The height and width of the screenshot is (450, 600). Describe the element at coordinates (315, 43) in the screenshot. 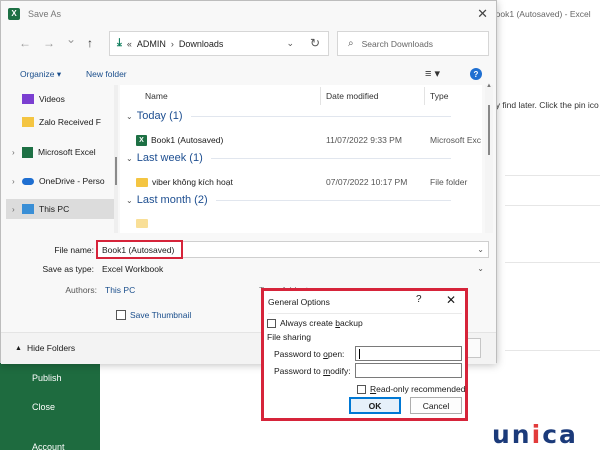

I see `refresh-icon: ↻` at that location.